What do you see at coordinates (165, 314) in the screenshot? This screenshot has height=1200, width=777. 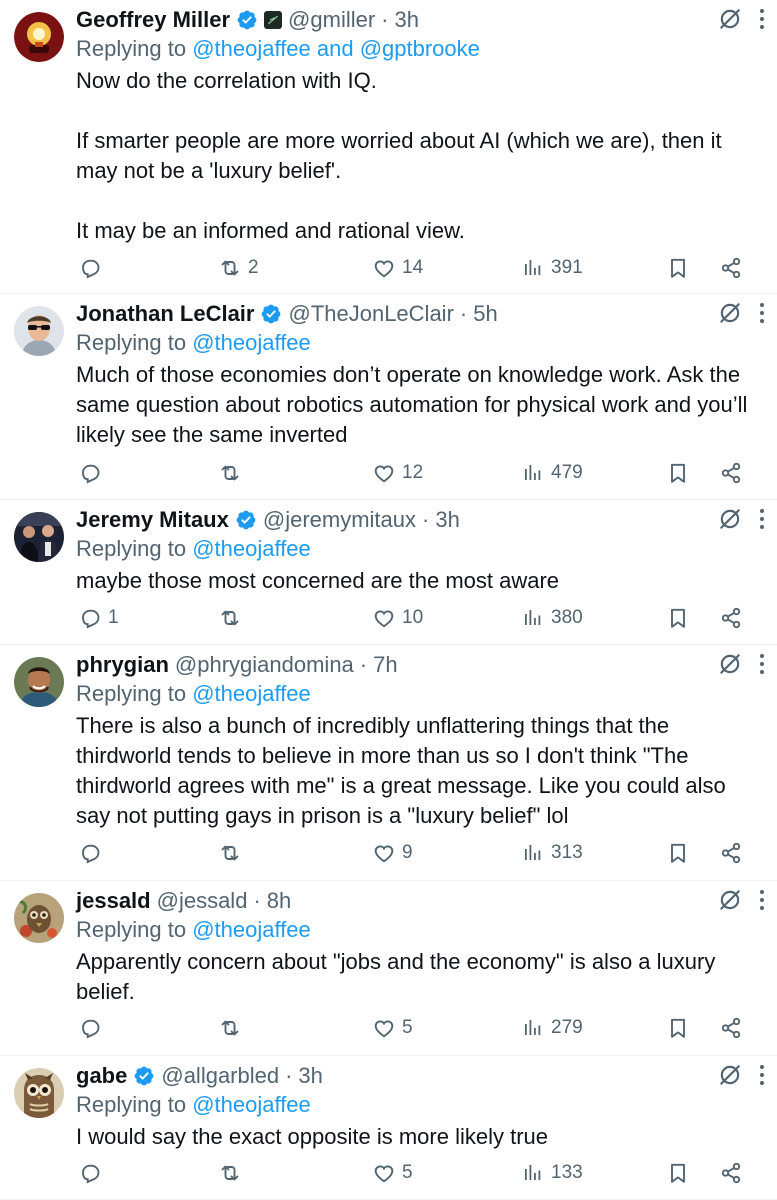 I see `display-name: Jonathan LeClair` at bounding box center [165, 314].